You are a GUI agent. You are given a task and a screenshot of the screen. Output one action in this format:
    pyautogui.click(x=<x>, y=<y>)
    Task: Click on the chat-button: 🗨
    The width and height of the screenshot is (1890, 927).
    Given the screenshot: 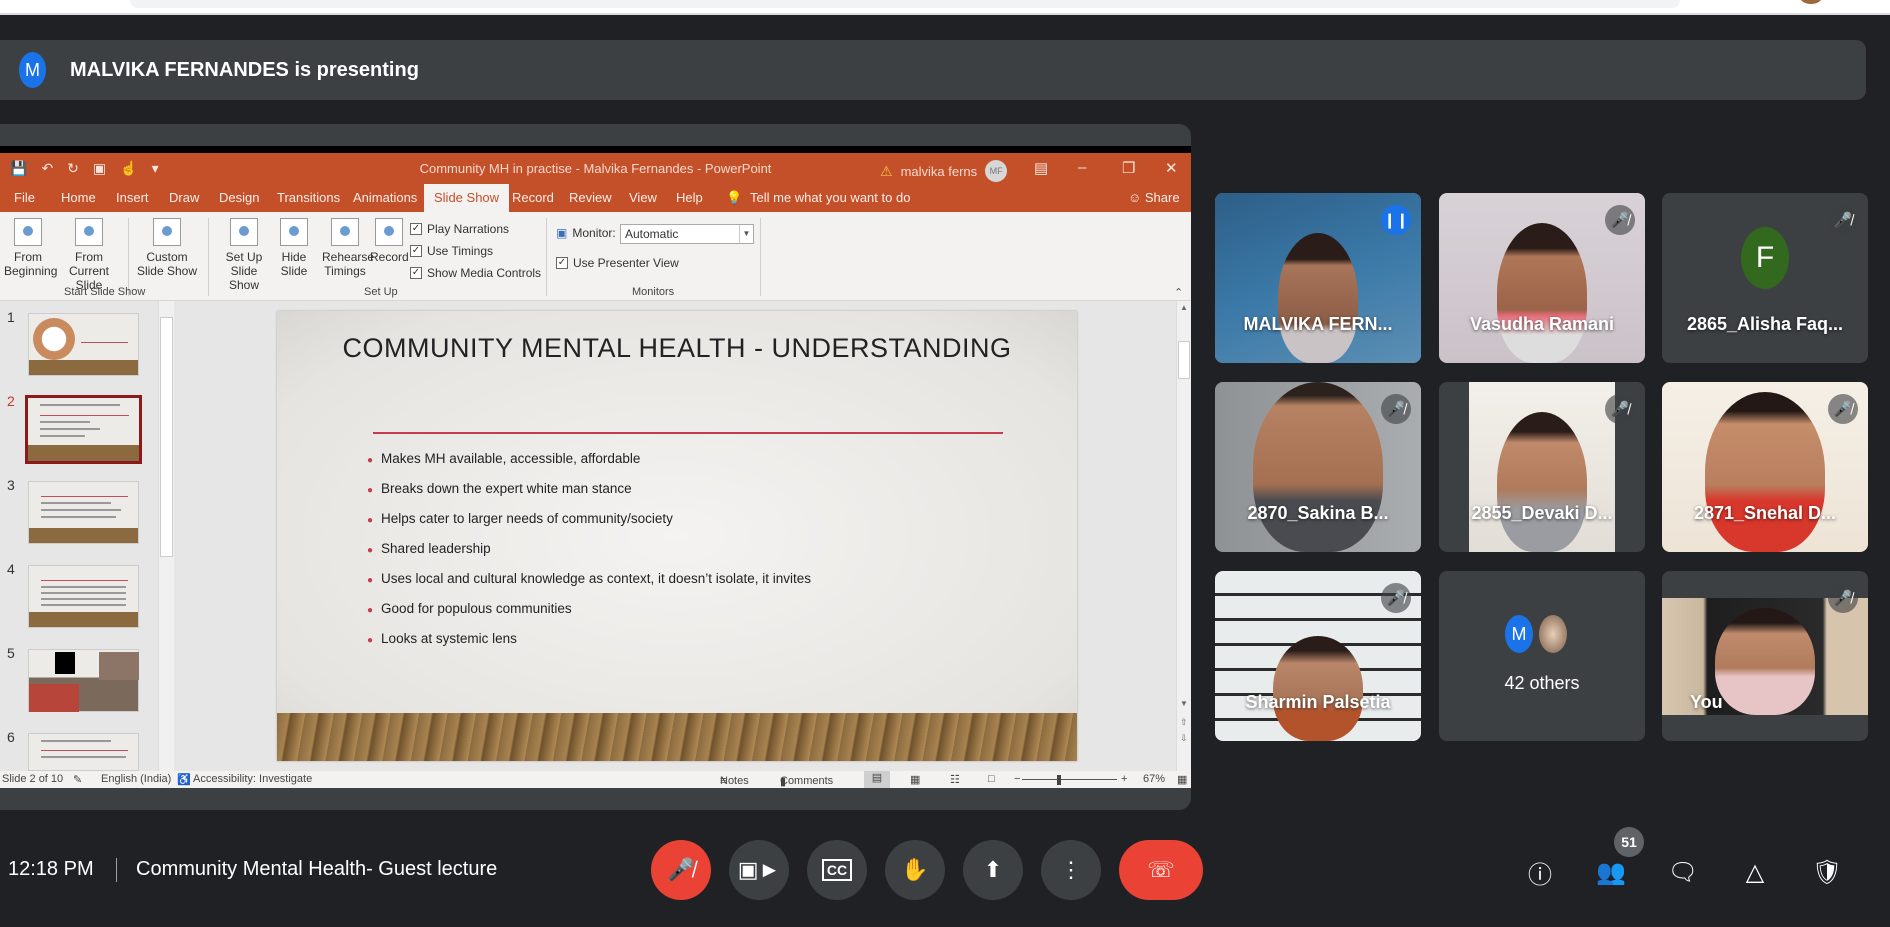 What is the action you would take?
    pyautogui.click(x=1683, y=872)
    